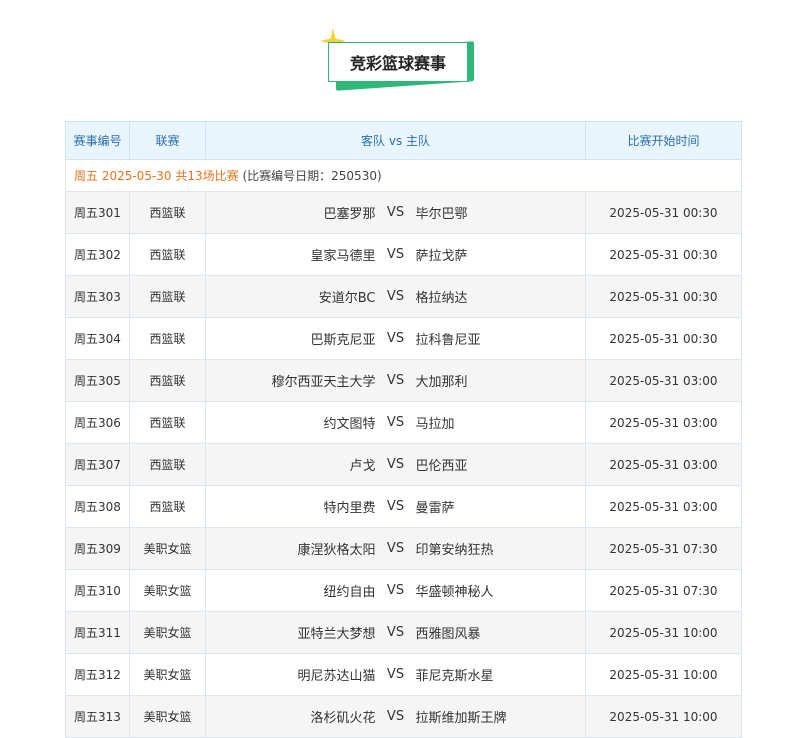 The height and width of the screenshot is (738, 803). I want to click on match-teams: 特内里费 VS 曼雷萨, so click(395, 506).